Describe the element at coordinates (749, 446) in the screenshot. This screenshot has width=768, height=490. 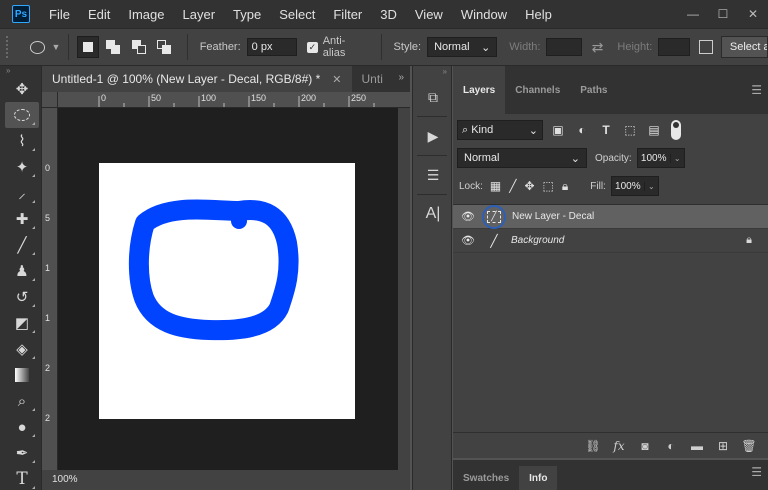
I see `delete-layer-trash-icon: 🗑︎` at that location.